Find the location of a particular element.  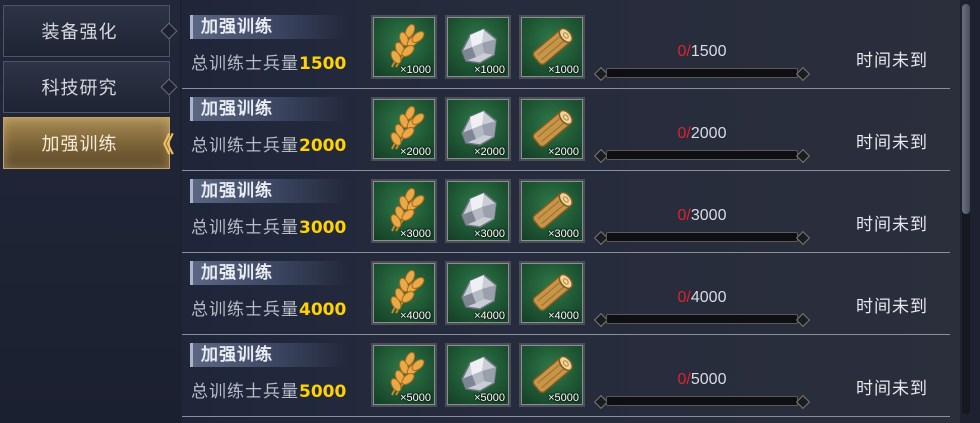

requirement-text: 总训练士兵量5000 is located at coordinates (268, 389).